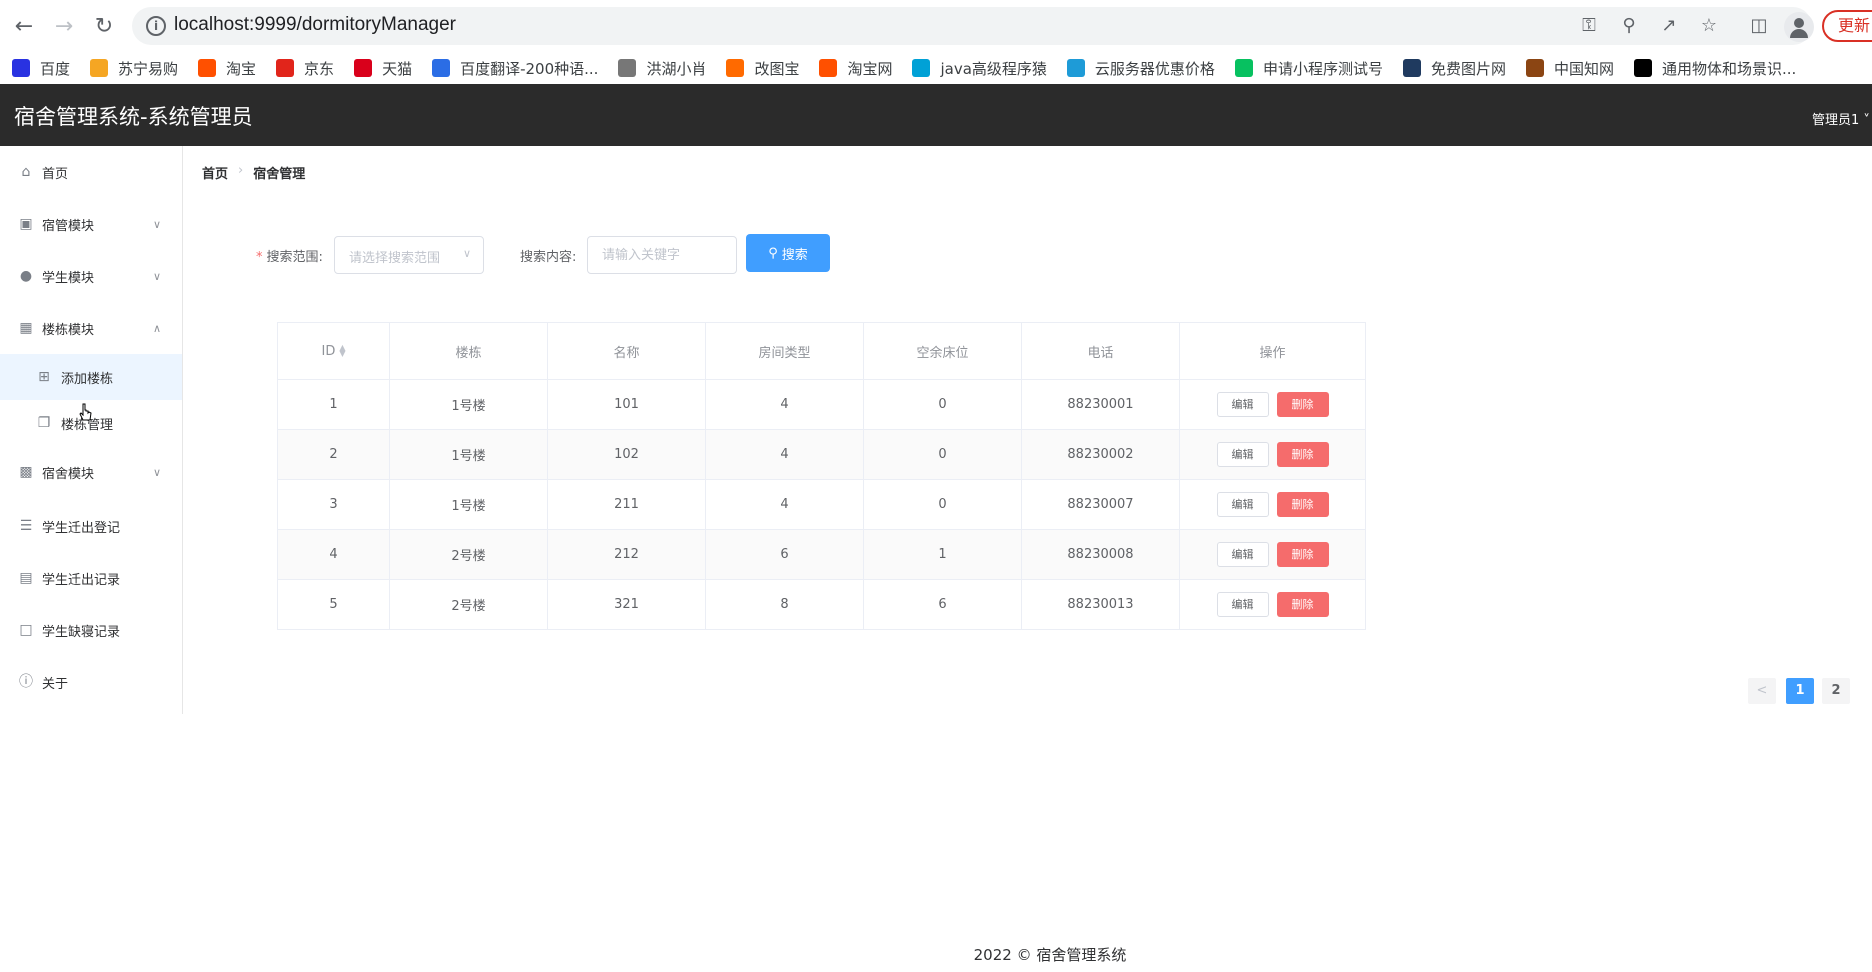 This screenshot has height=972, width=1872. Describe the element at coordinates (91, 377) in the screenshot. I see `sidebar-item-add-building: ⊞ 添加楼栋` at that location.